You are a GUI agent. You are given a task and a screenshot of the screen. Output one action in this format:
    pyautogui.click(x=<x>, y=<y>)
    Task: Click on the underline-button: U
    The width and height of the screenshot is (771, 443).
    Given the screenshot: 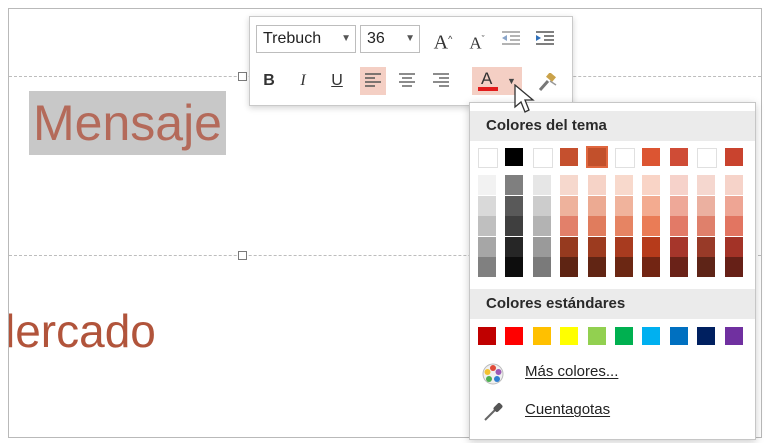 What is the action you would take?
    pyautogui.click(x=337, y=81)
    